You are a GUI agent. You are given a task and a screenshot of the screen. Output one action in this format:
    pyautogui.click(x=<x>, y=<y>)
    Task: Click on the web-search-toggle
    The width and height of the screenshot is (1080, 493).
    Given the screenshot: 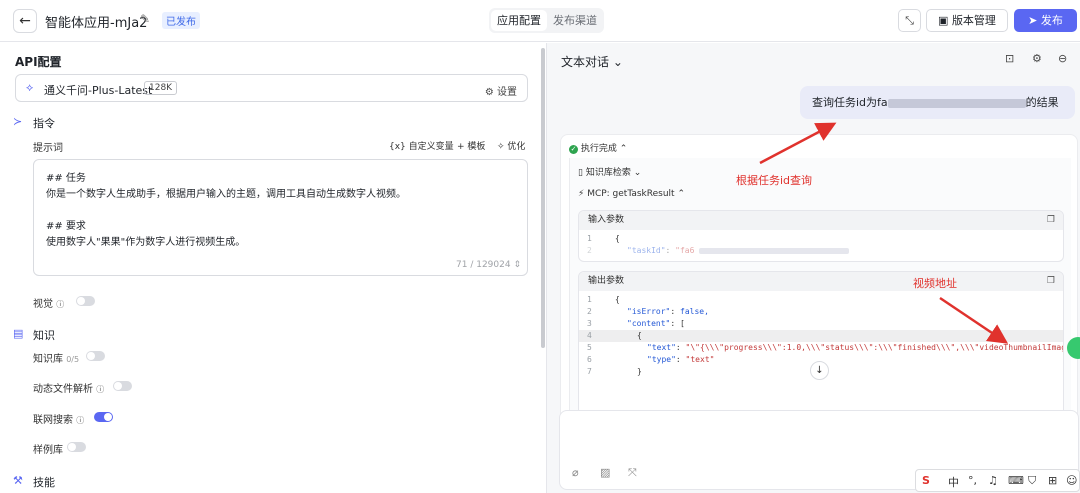 What is the action you would take?
    pyautogui.click(x=103, y=417)
    